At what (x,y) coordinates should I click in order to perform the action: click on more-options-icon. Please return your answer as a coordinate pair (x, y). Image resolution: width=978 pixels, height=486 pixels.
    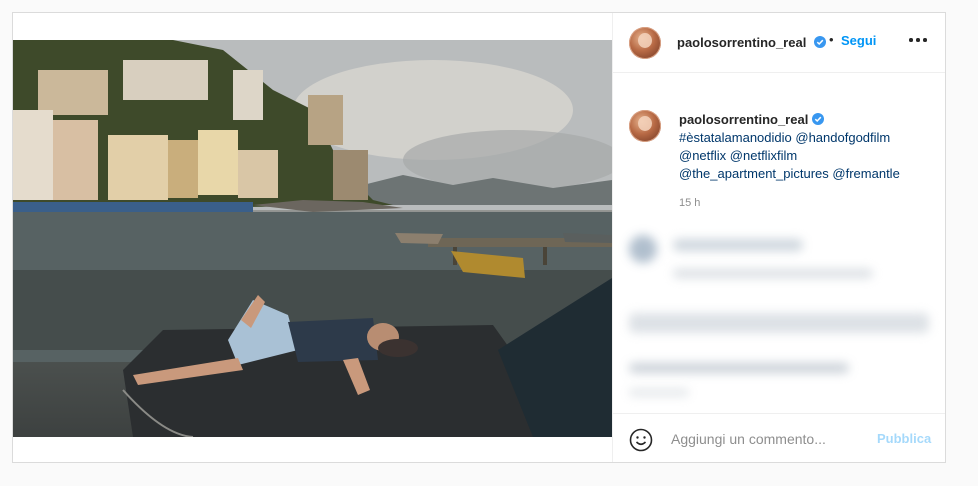
    Looking at the image, I should click on (918, 40).